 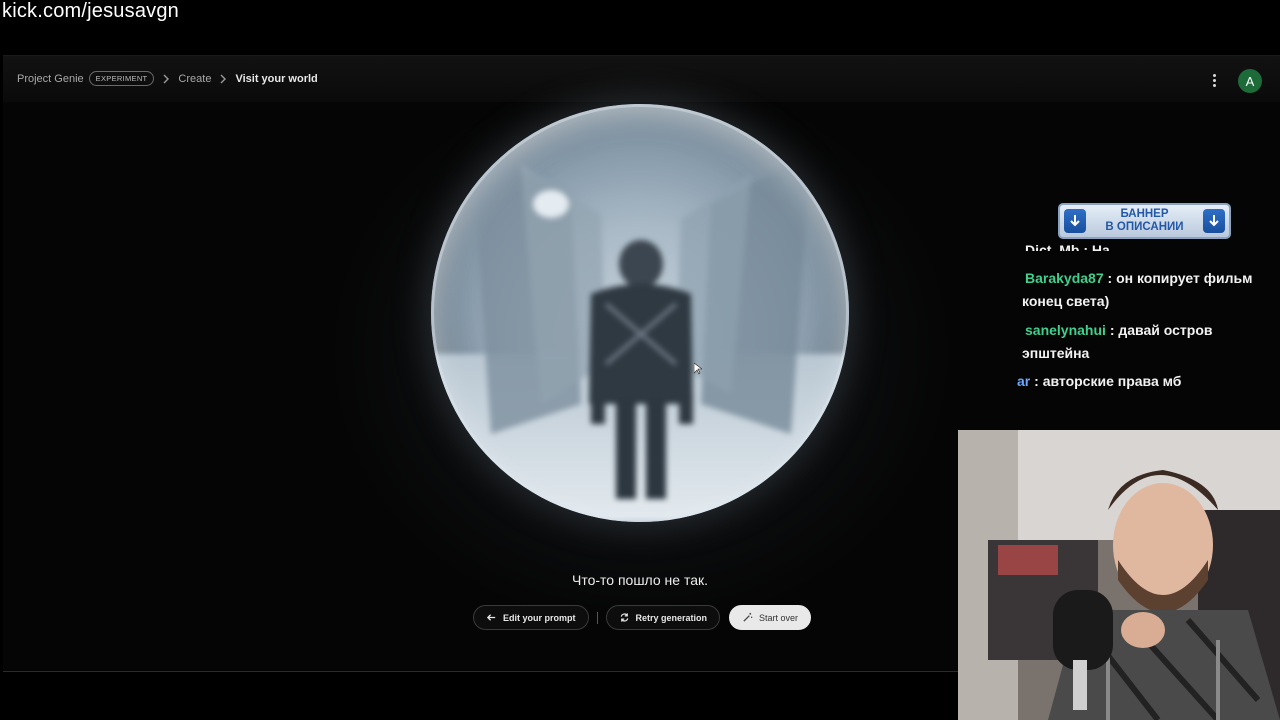 What do you see at coordinates (194, 79) in the screenshot?
I see `breadcrumb-create: Create` at bounding box center [194, 79].